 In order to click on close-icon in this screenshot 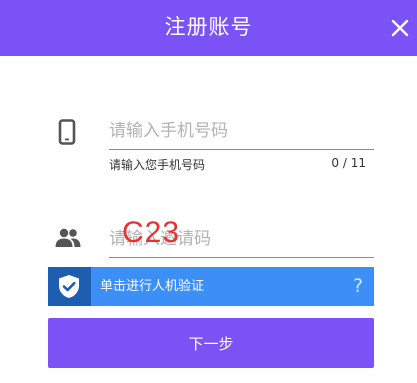, I will do `click(400, 28)`.